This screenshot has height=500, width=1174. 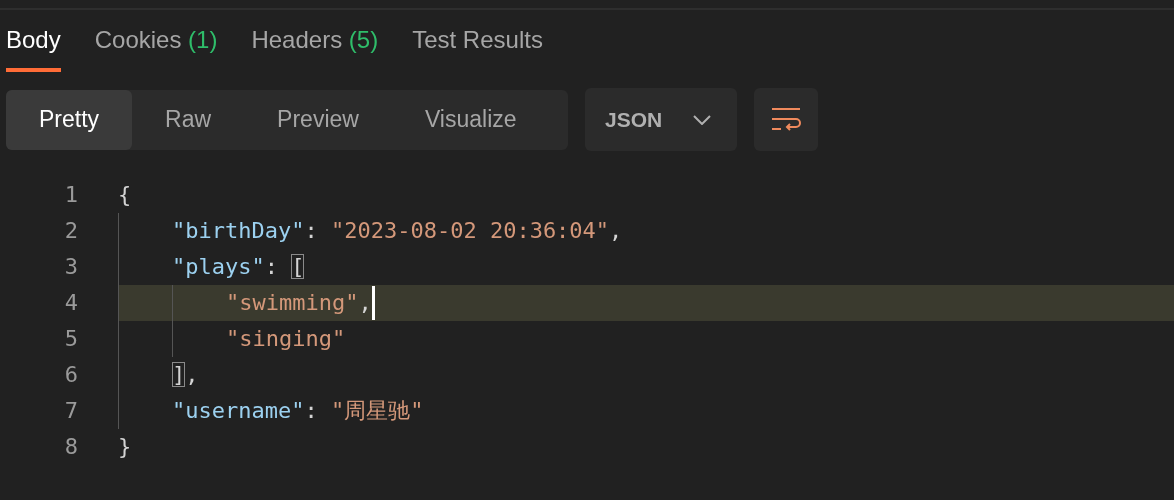 What do you see at coordinates (33, 47) in the screenshot?
I see `response-tab: Body` at bounding box center [33, 47].